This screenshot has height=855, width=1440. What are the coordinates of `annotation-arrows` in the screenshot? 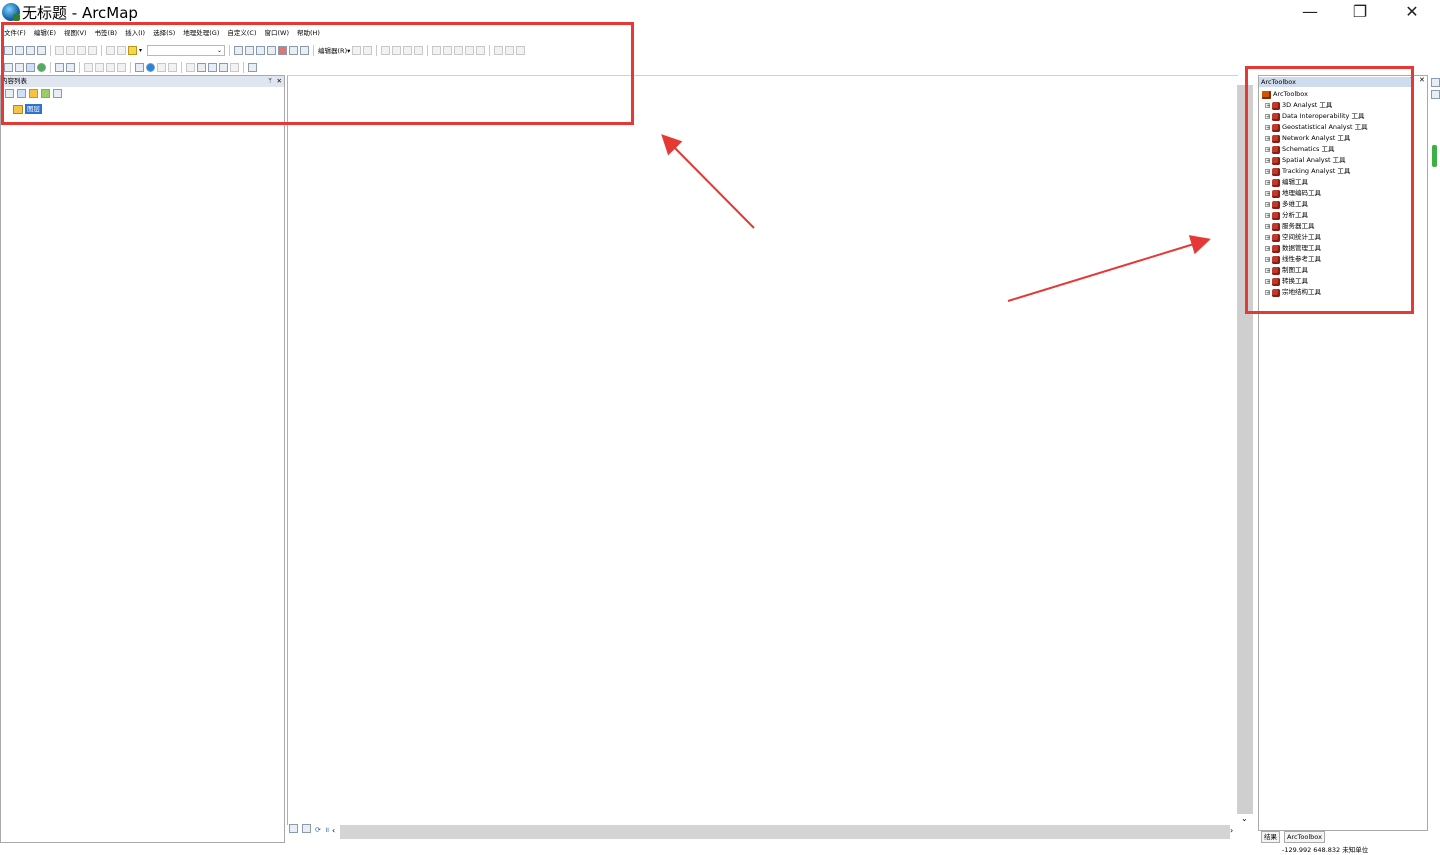 It's located at (936, 218).